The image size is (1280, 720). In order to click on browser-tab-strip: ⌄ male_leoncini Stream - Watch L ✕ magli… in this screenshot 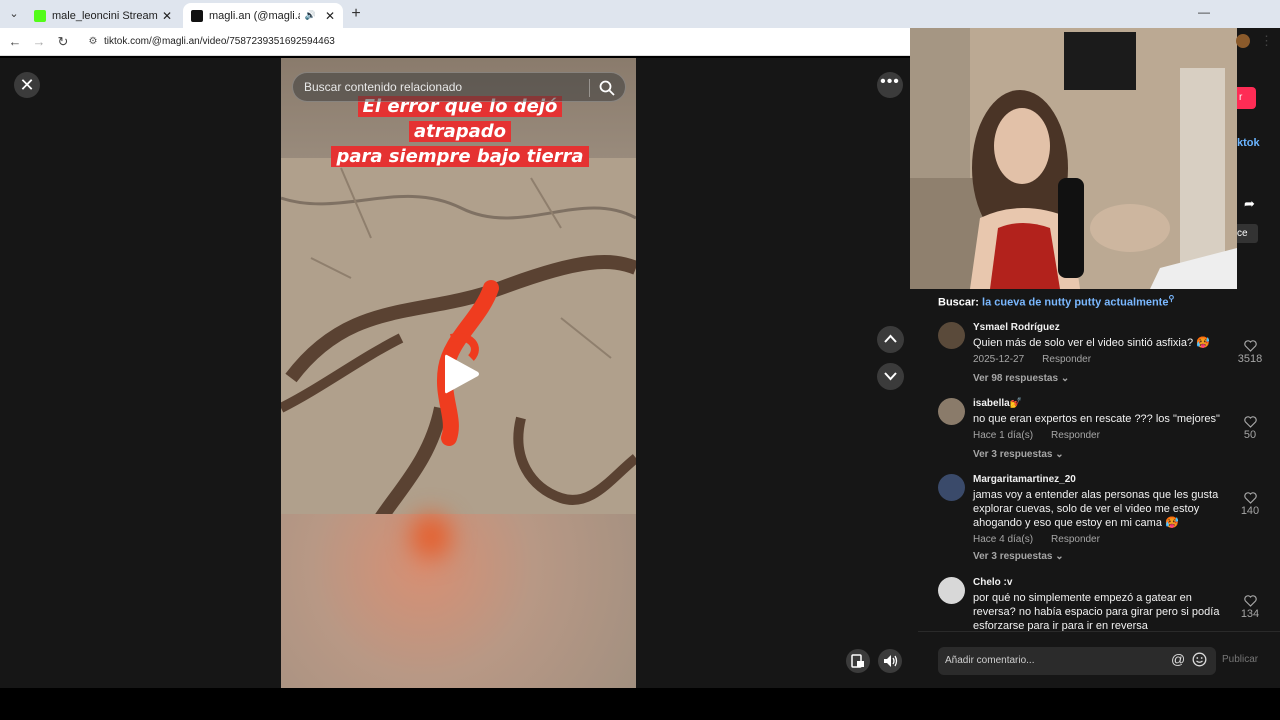, I will do `click(640, 14)`.